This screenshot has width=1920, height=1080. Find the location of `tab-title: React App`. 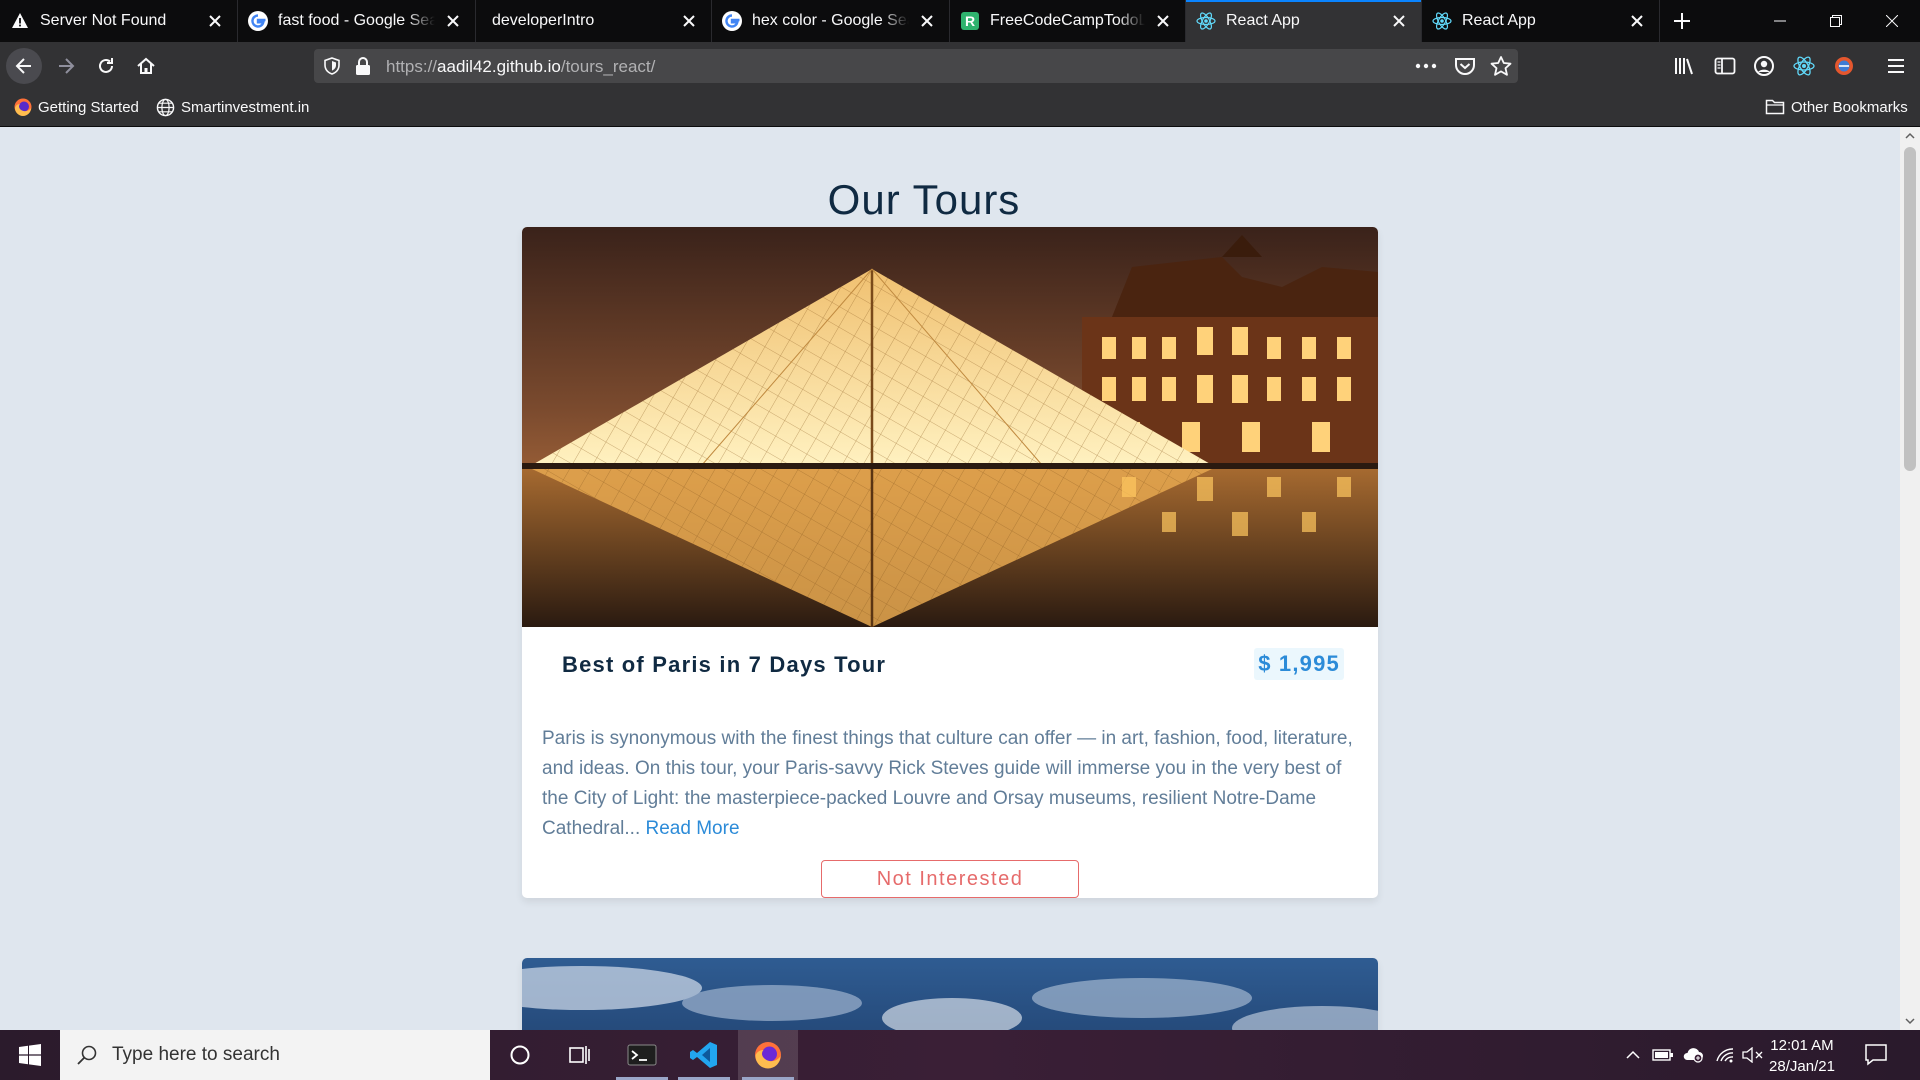

tab-title: React App is located at coordinates (1499, 20).